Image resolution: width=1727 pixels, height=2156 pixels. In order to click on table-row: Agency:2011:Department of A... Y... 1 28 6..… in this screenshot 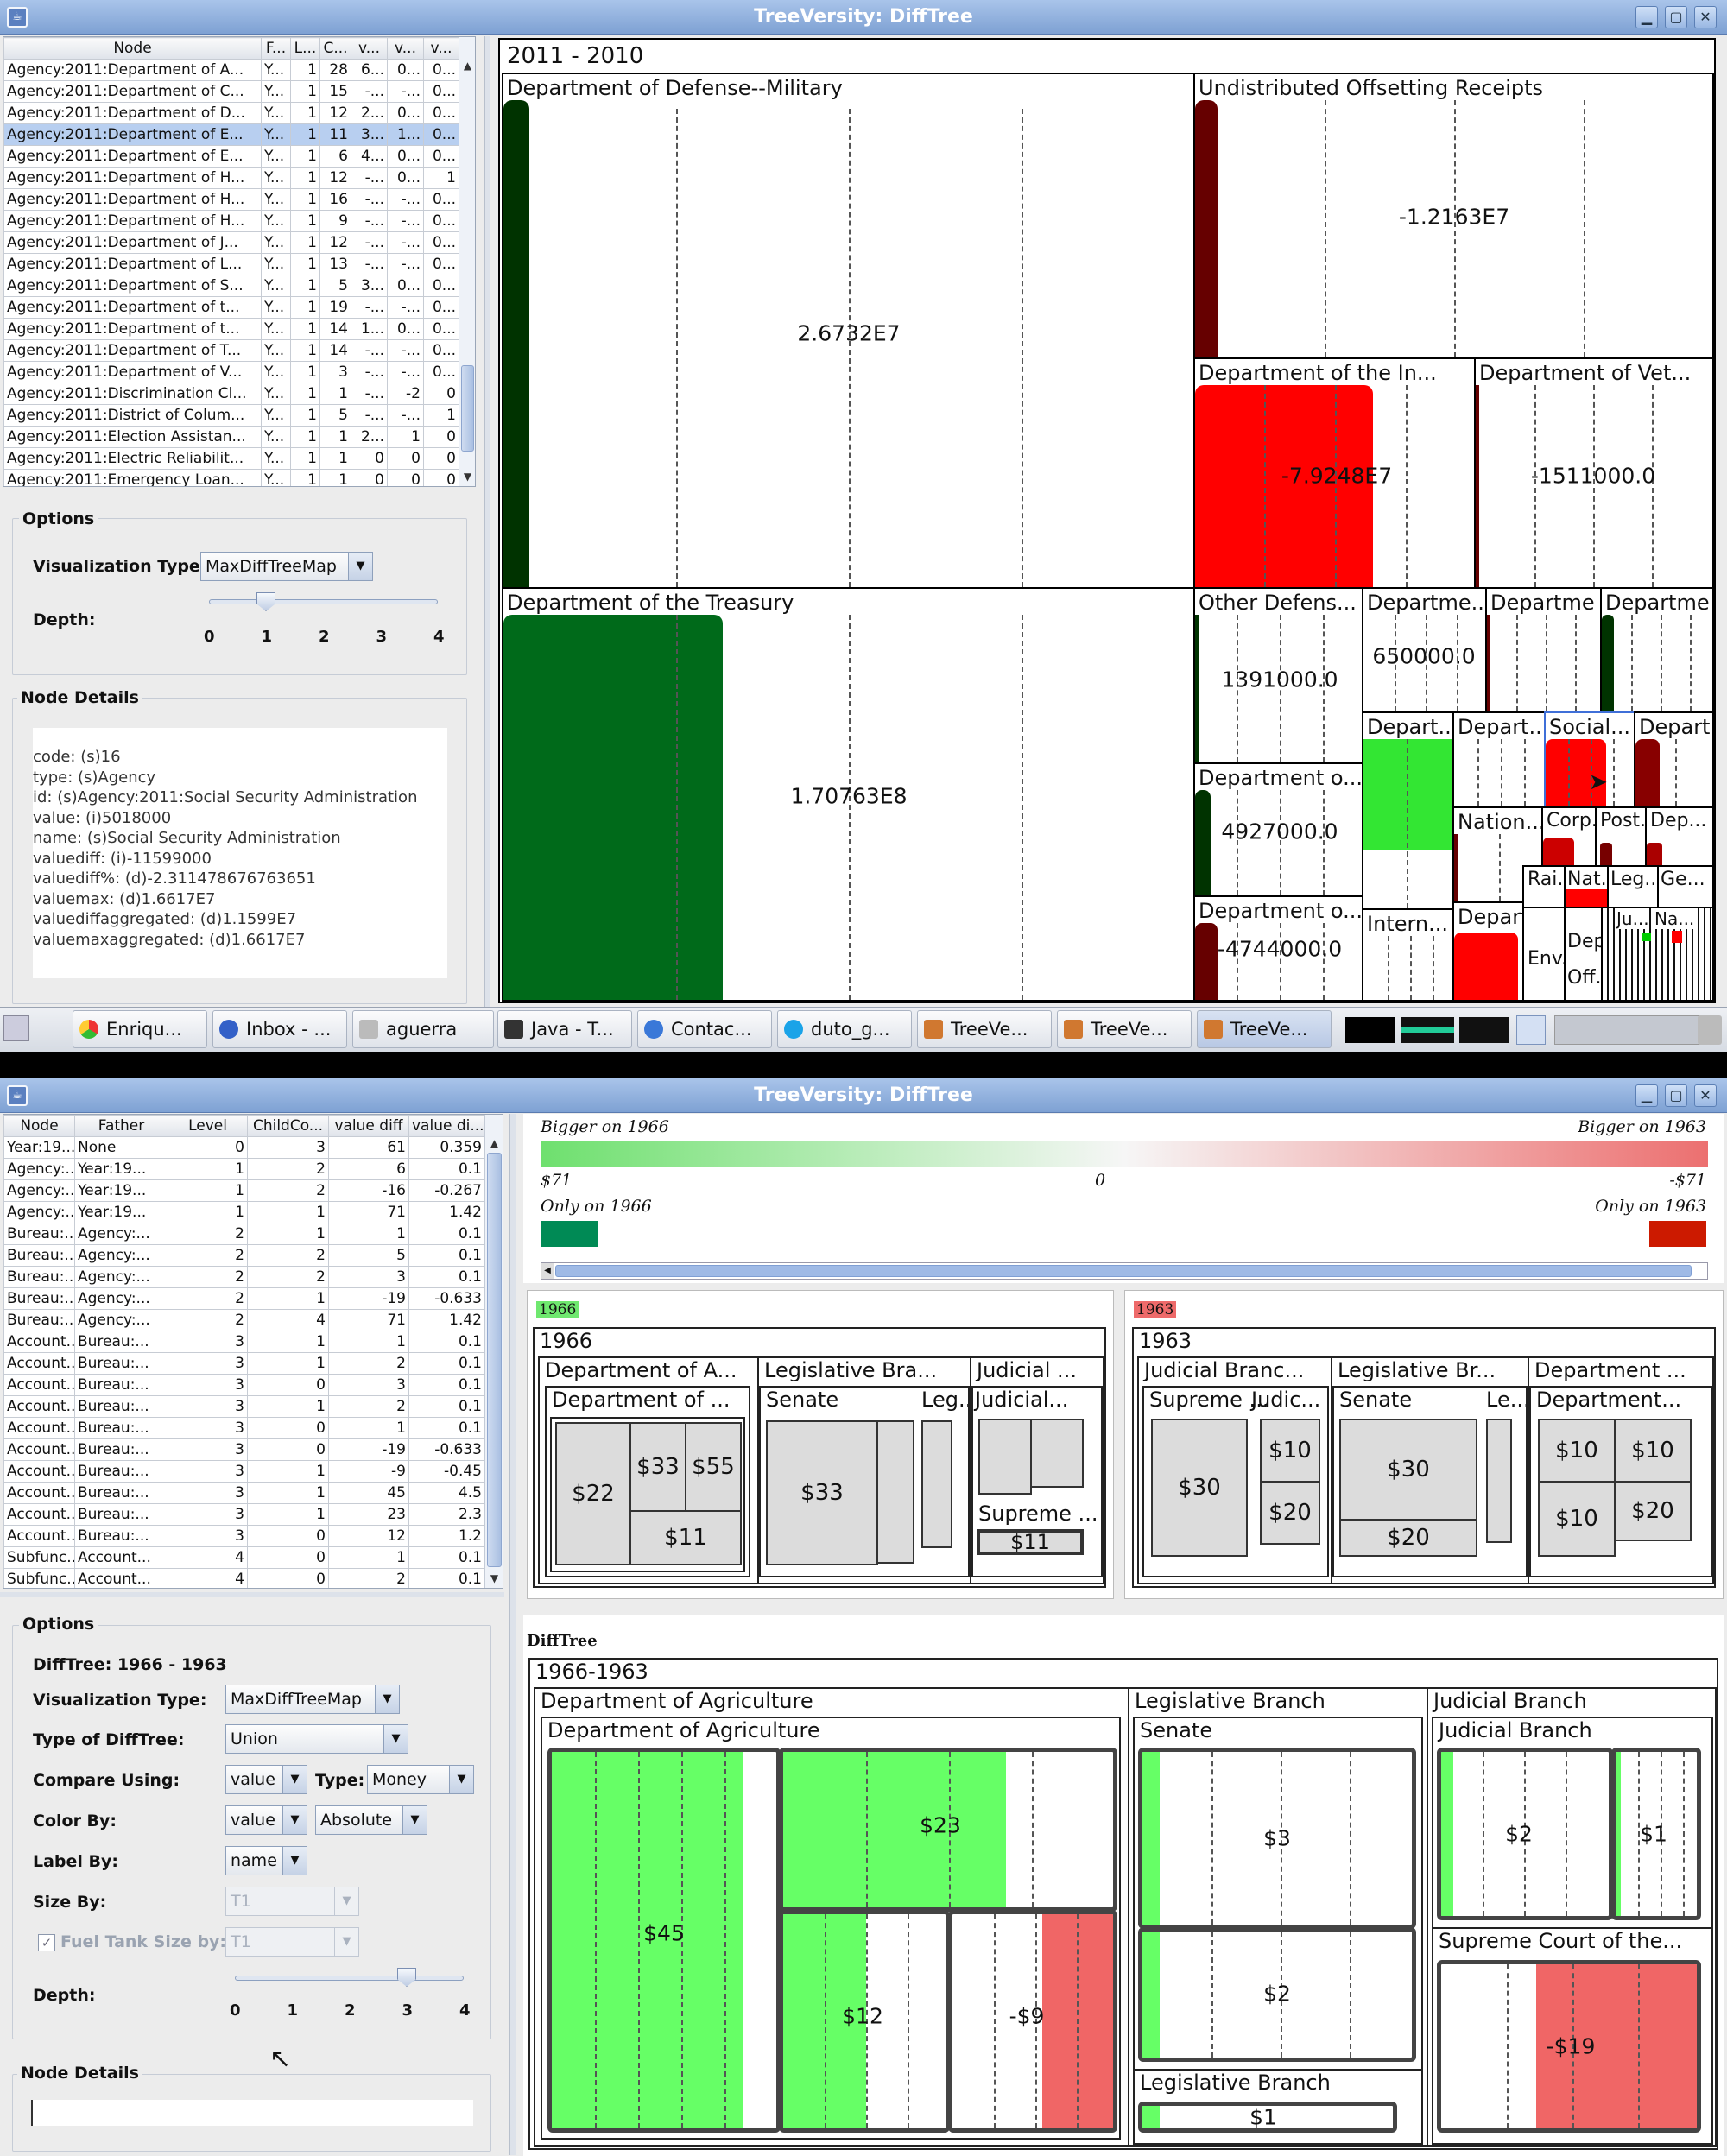, I will do `click(231, 70)`.